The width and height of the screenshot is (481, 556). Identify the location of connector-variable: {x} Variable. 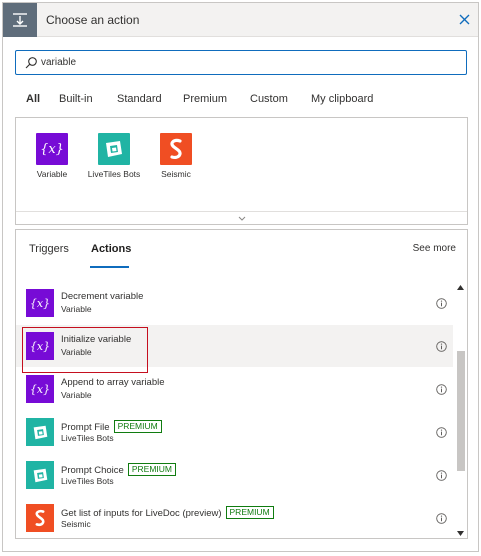
(52, 156).